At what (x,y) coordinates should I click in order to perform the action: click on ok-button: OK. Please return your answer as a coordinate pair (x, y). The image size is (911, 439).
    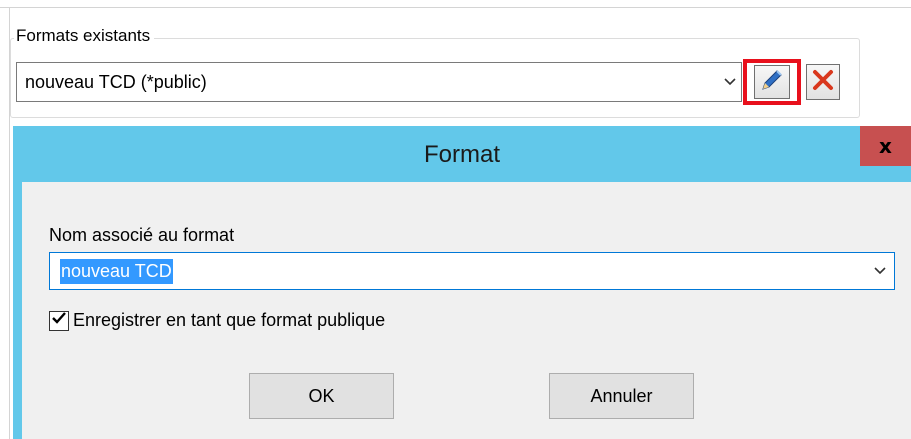
    Looking at the image, I should click on (321, 396).